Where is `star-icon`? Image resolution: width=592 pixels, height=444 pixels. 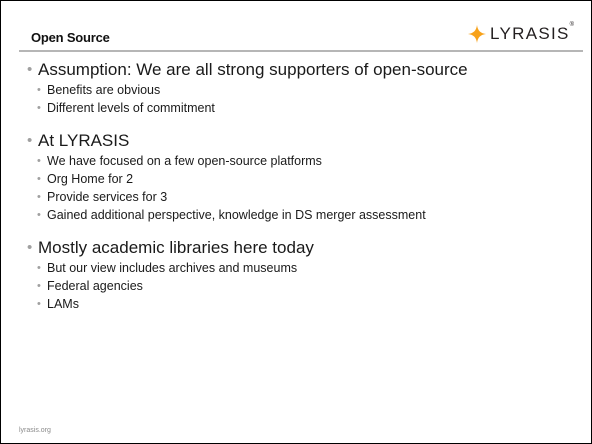 star-icon is located at coordinates (477, 34).